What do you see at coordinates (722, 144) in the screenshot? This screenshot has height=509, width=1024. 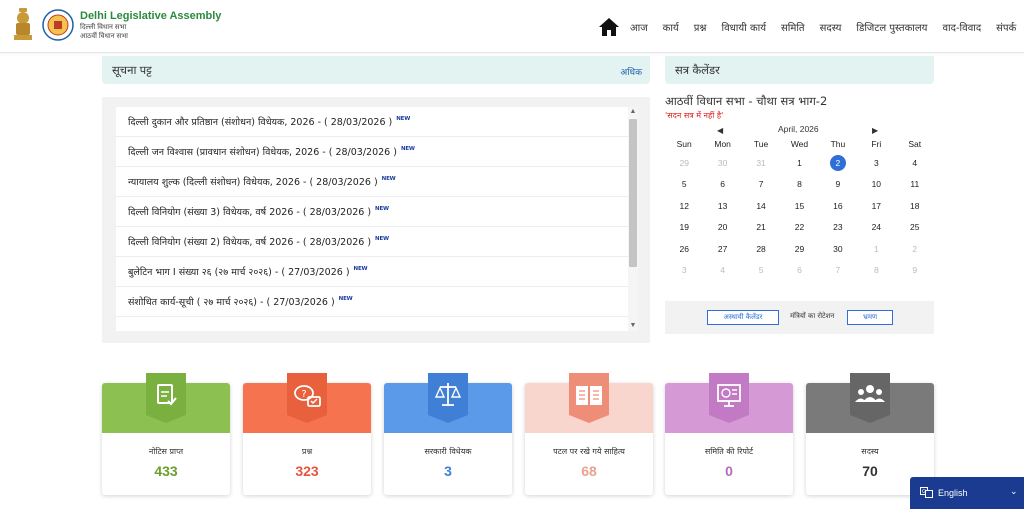 I see `weekday-header: Mon` at bounding box center [722, 144].